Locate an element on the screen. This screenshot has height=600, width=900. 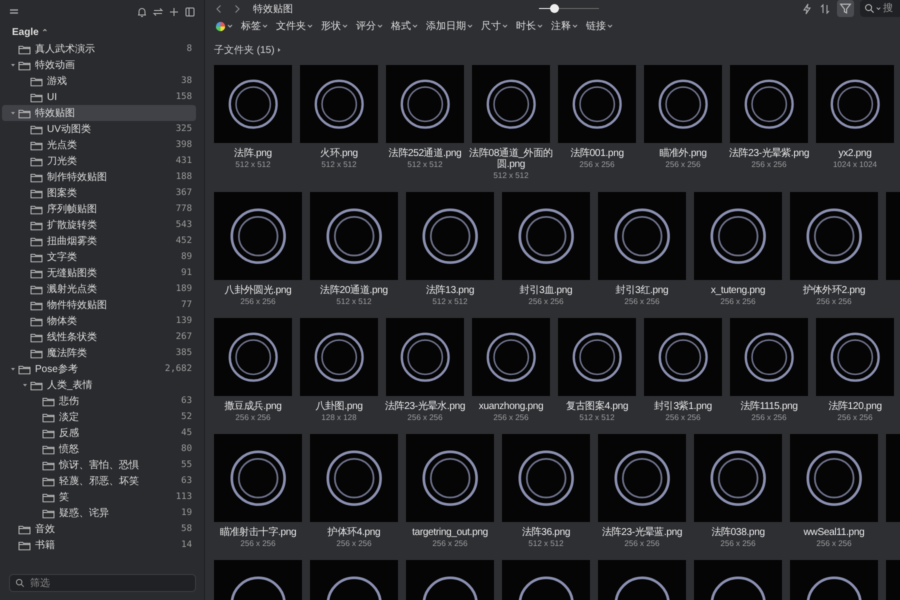
lightning-icon is located at coordinates (807, 8).